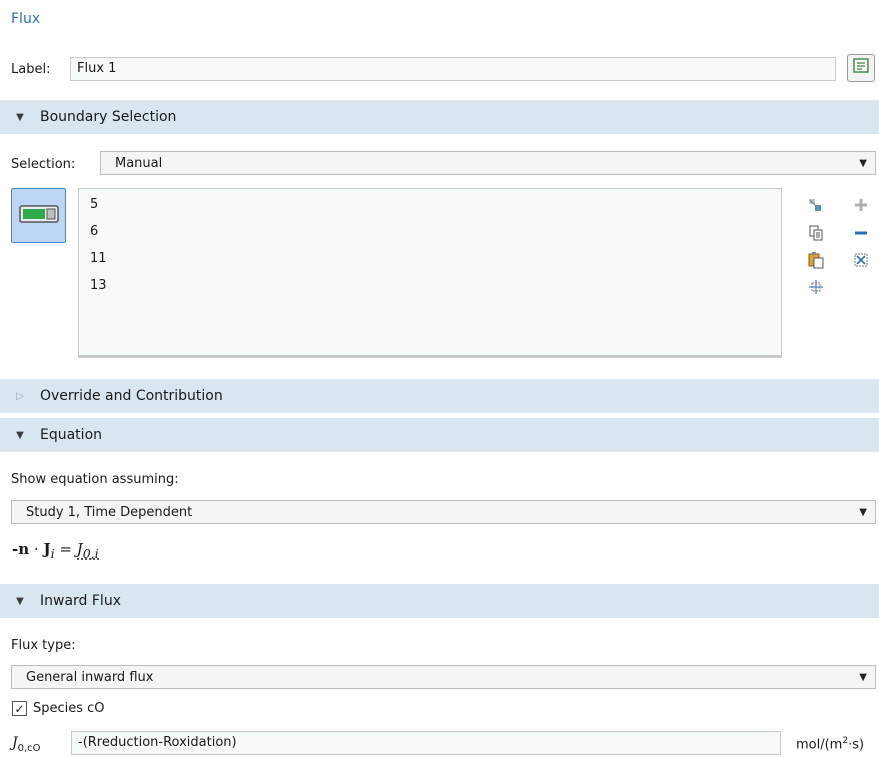 The width and height of the screenshot is (879, 758). I want to click on selection-active-toggle, so click(38, 215).